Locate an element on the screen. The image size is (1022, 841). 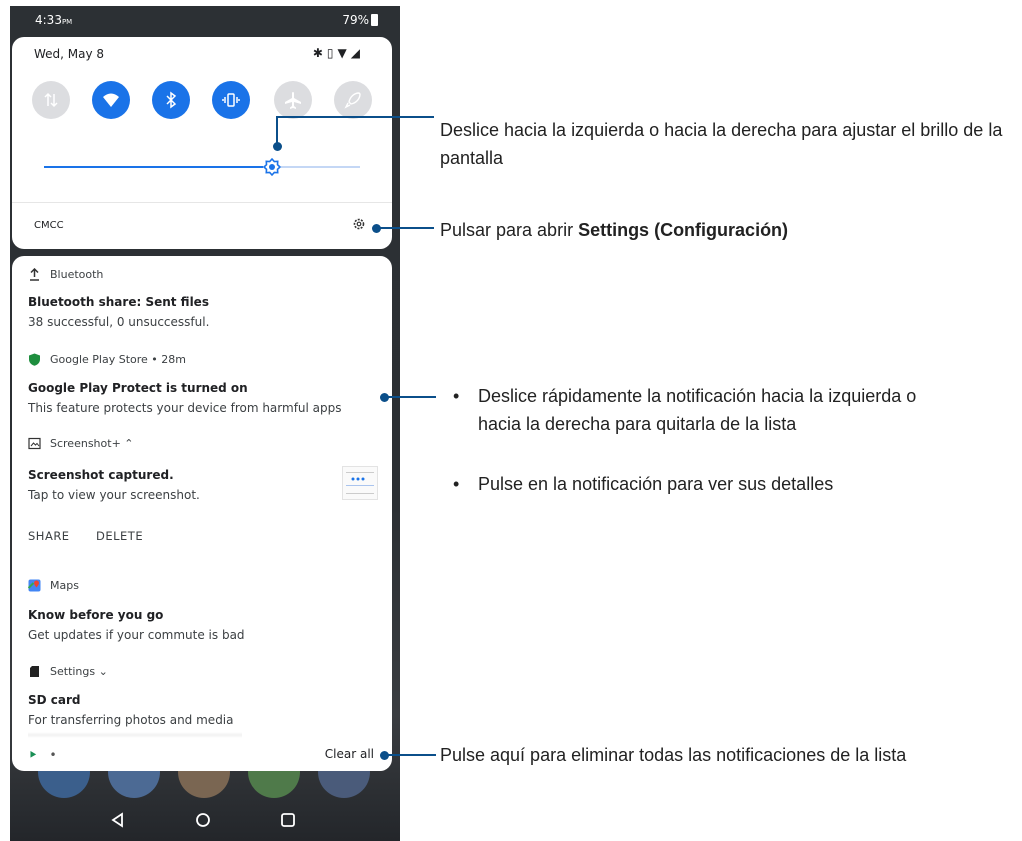
clear-all-button: Clear all is located at coordinates (349, 754).